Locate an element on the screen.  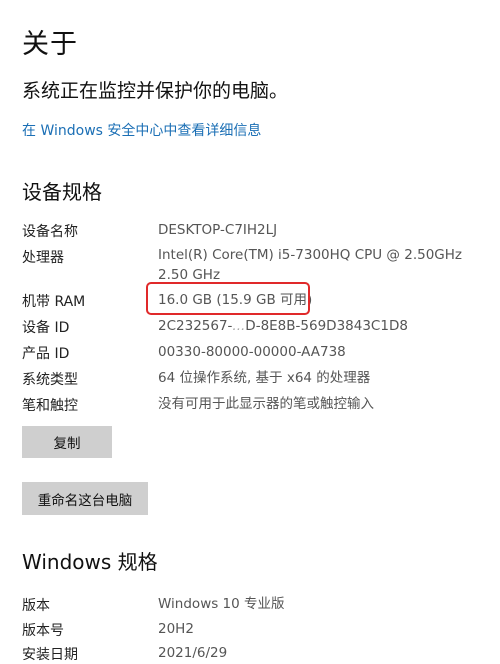
protection-status-text: 系统正在监控并保护你的电脑。 is located at coordinates (155, 91).